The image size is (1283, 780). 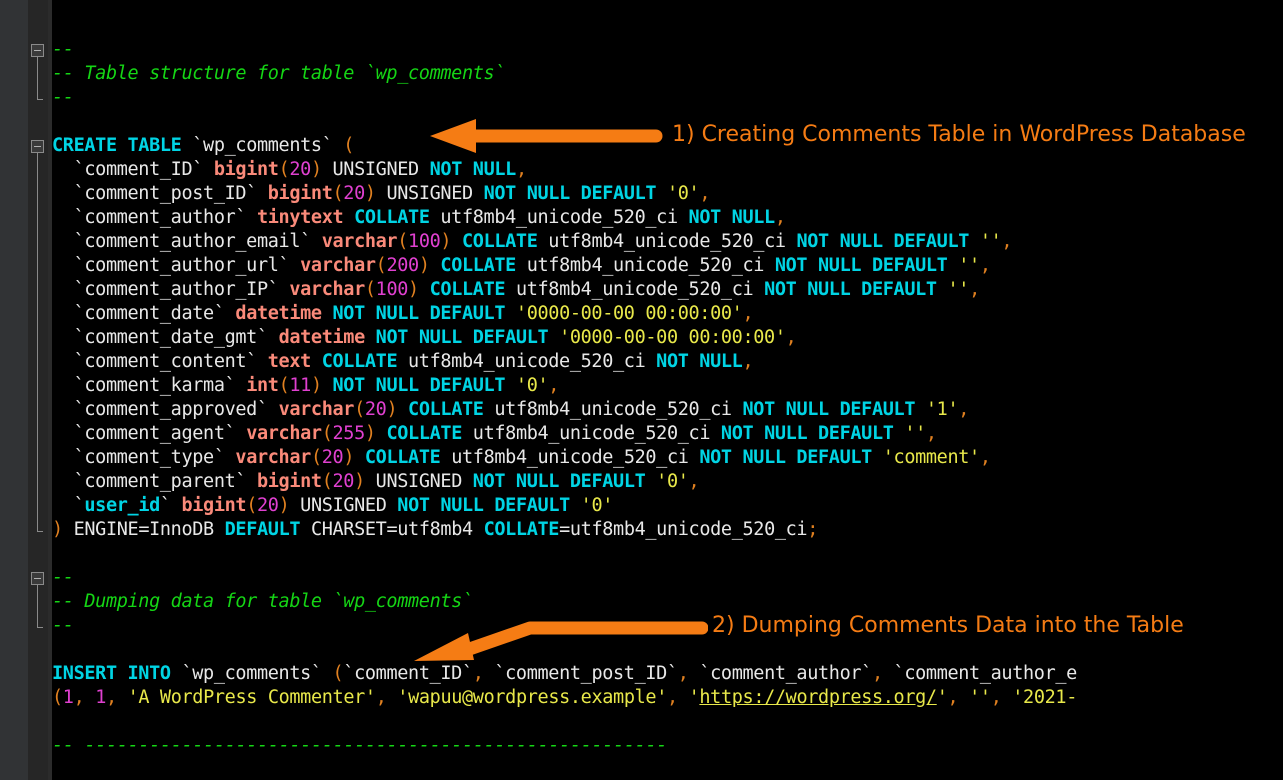 I want to click on code-token-num: 1, so click(x=68, y=697).